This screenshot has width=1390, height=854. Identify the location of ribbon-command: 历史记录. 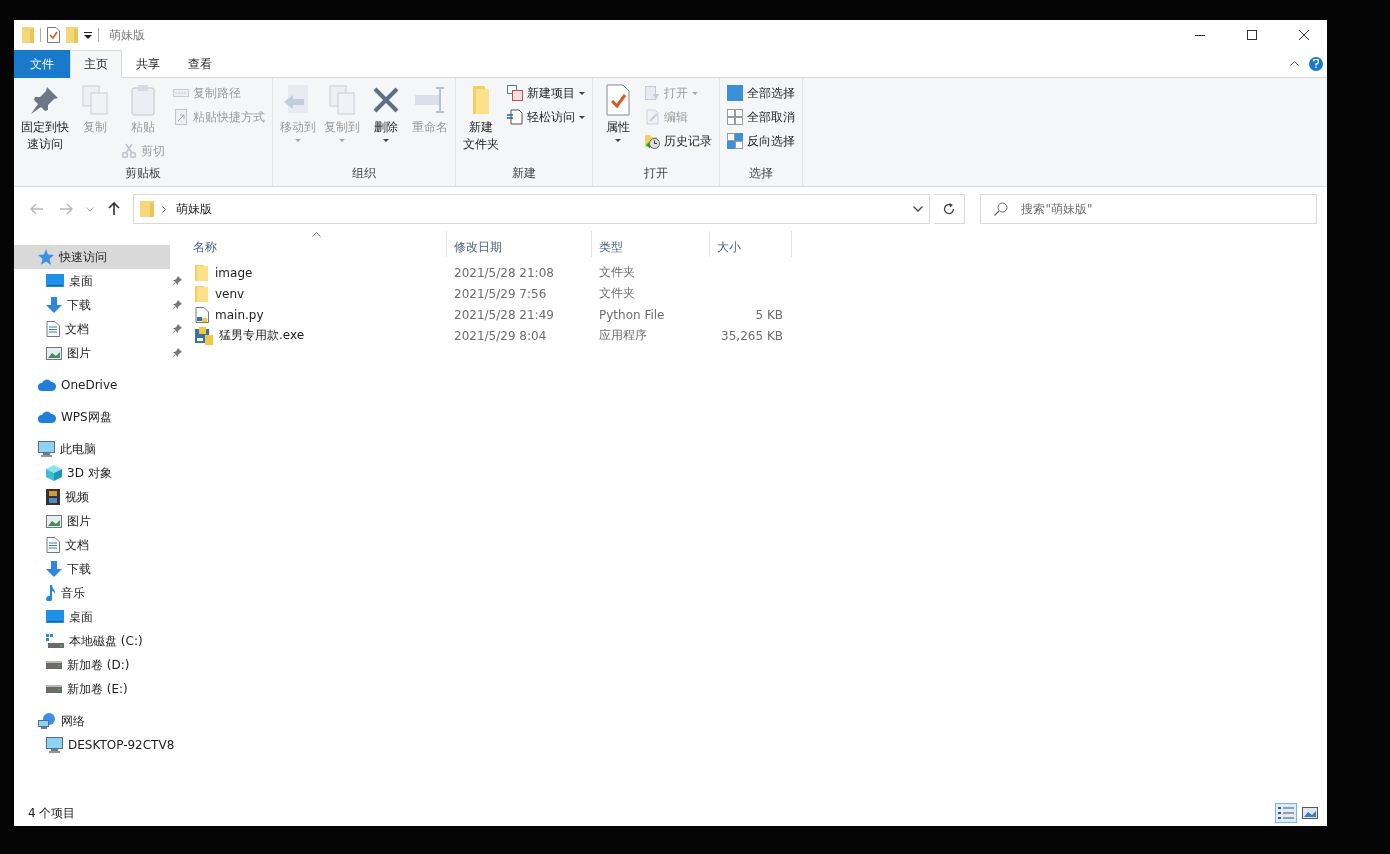
(678, 141).